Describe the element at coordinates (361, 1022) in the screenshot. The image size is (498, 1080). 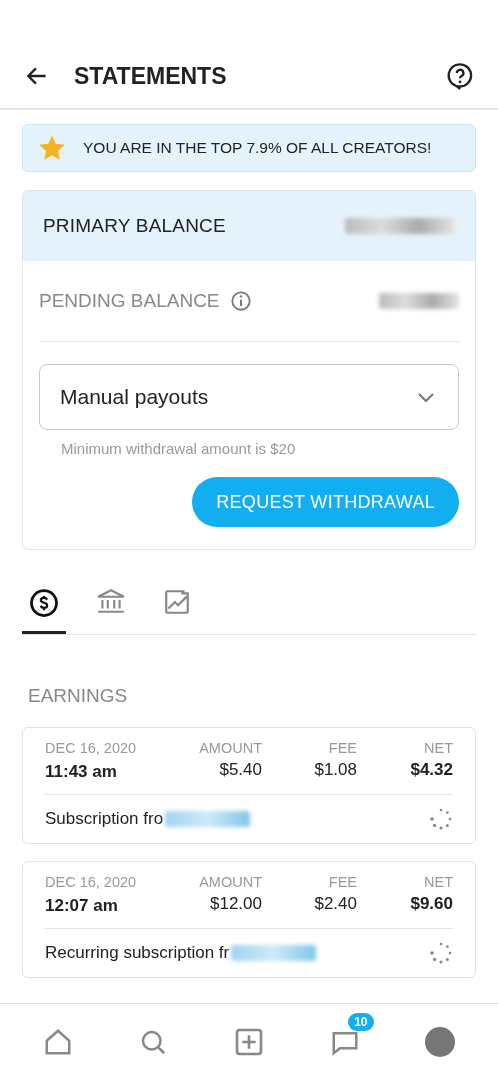
I see `messages-badge: 10` at that location.